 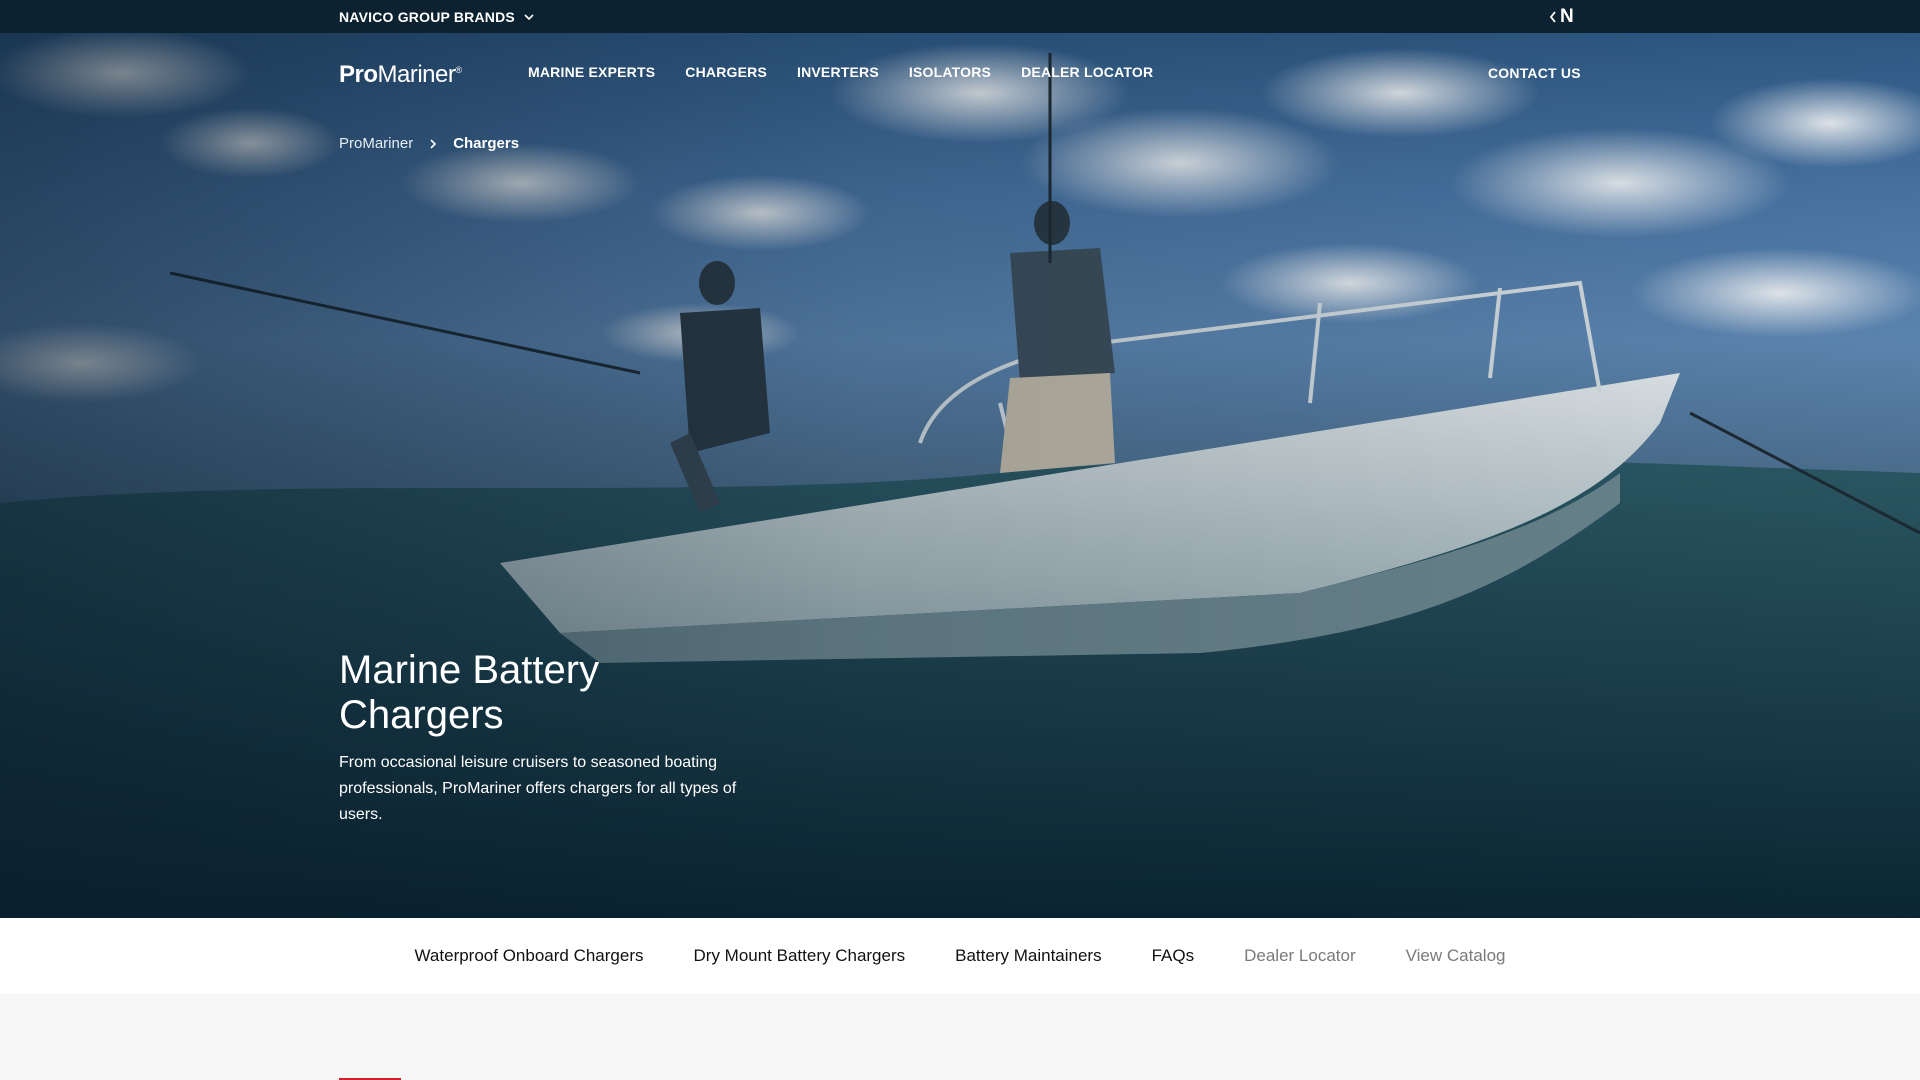 I want to click on content-area, so click(x=960, y=1037).